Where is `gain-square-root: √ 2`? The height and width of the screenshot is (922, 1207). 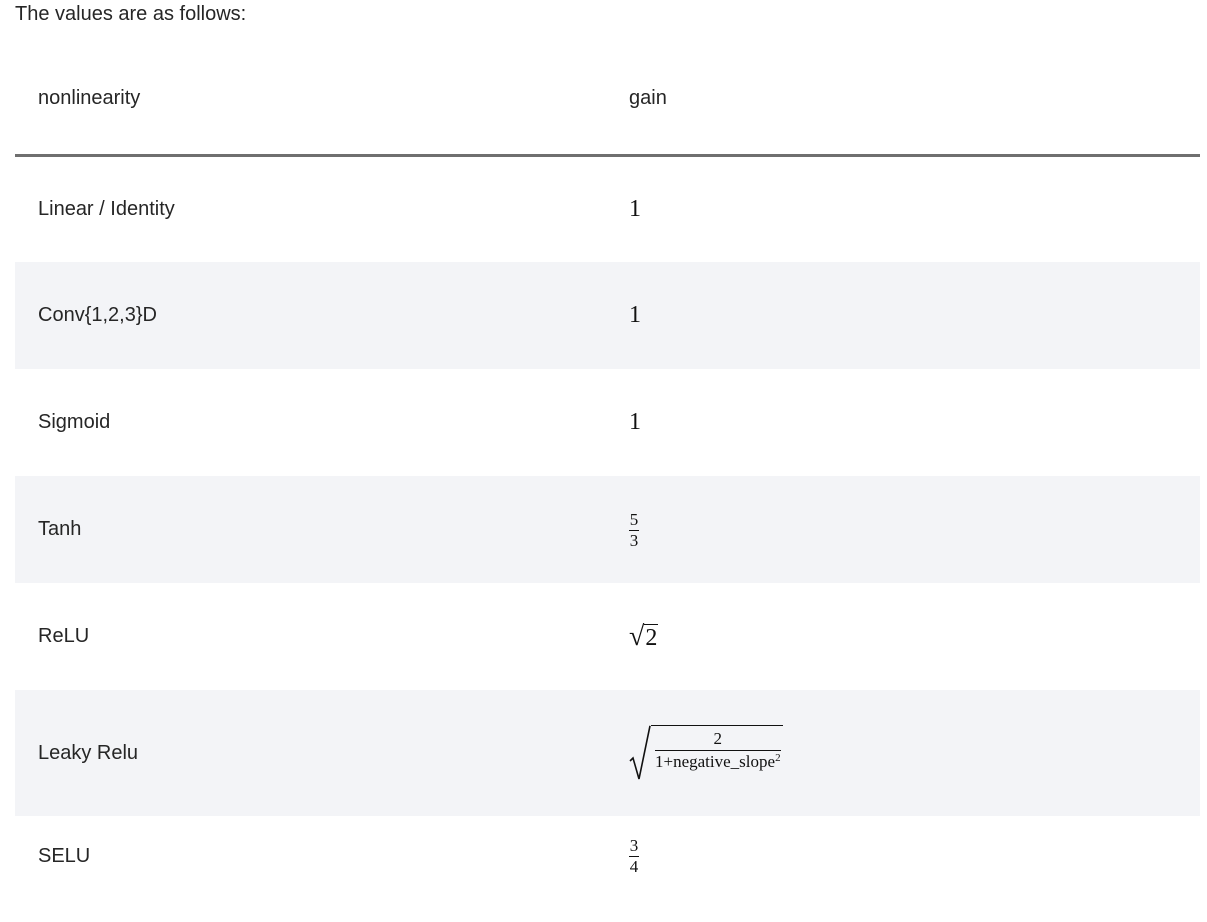
gain-square-root: √ 2 is located at coordinates (644, 636).